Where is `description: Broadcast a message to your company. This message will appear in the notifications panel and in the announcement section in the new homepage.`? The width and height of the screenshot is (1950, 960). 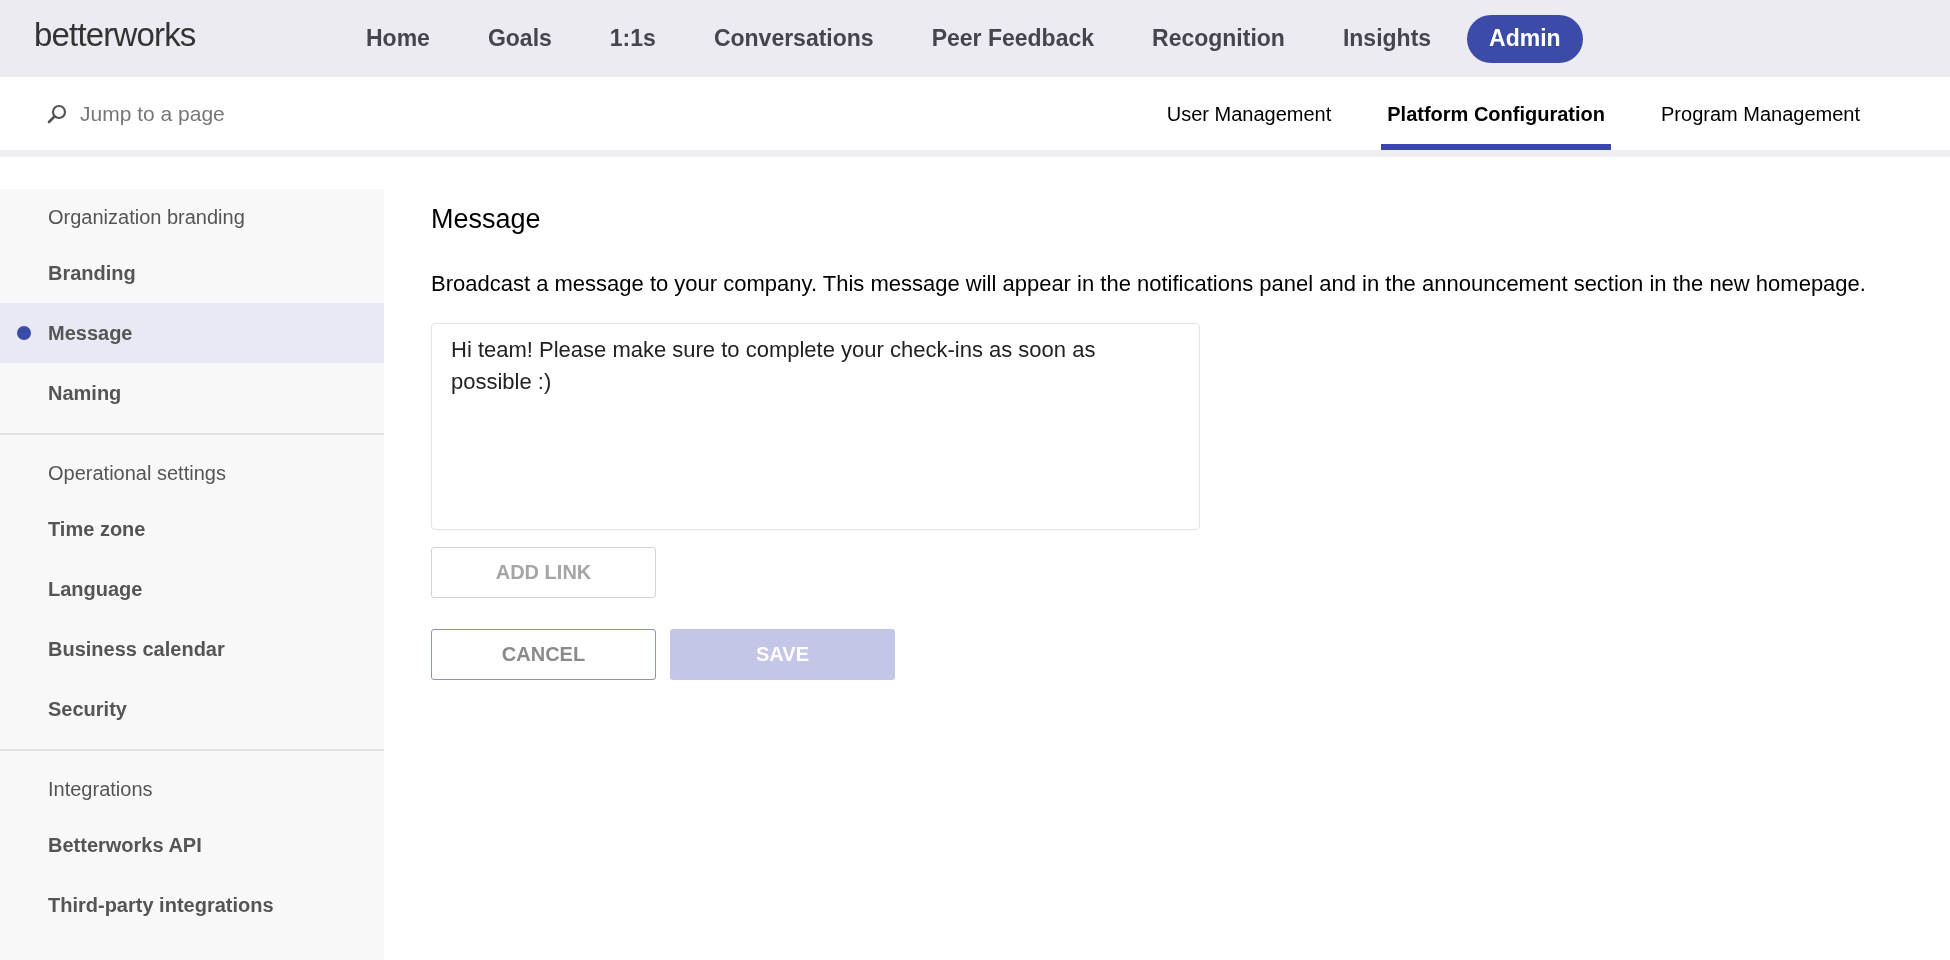
description: Broadcast a message to your company. This message will appear in the notifications panel and in the announcement section in the new homepage. is located at coordinates (1148, 283).